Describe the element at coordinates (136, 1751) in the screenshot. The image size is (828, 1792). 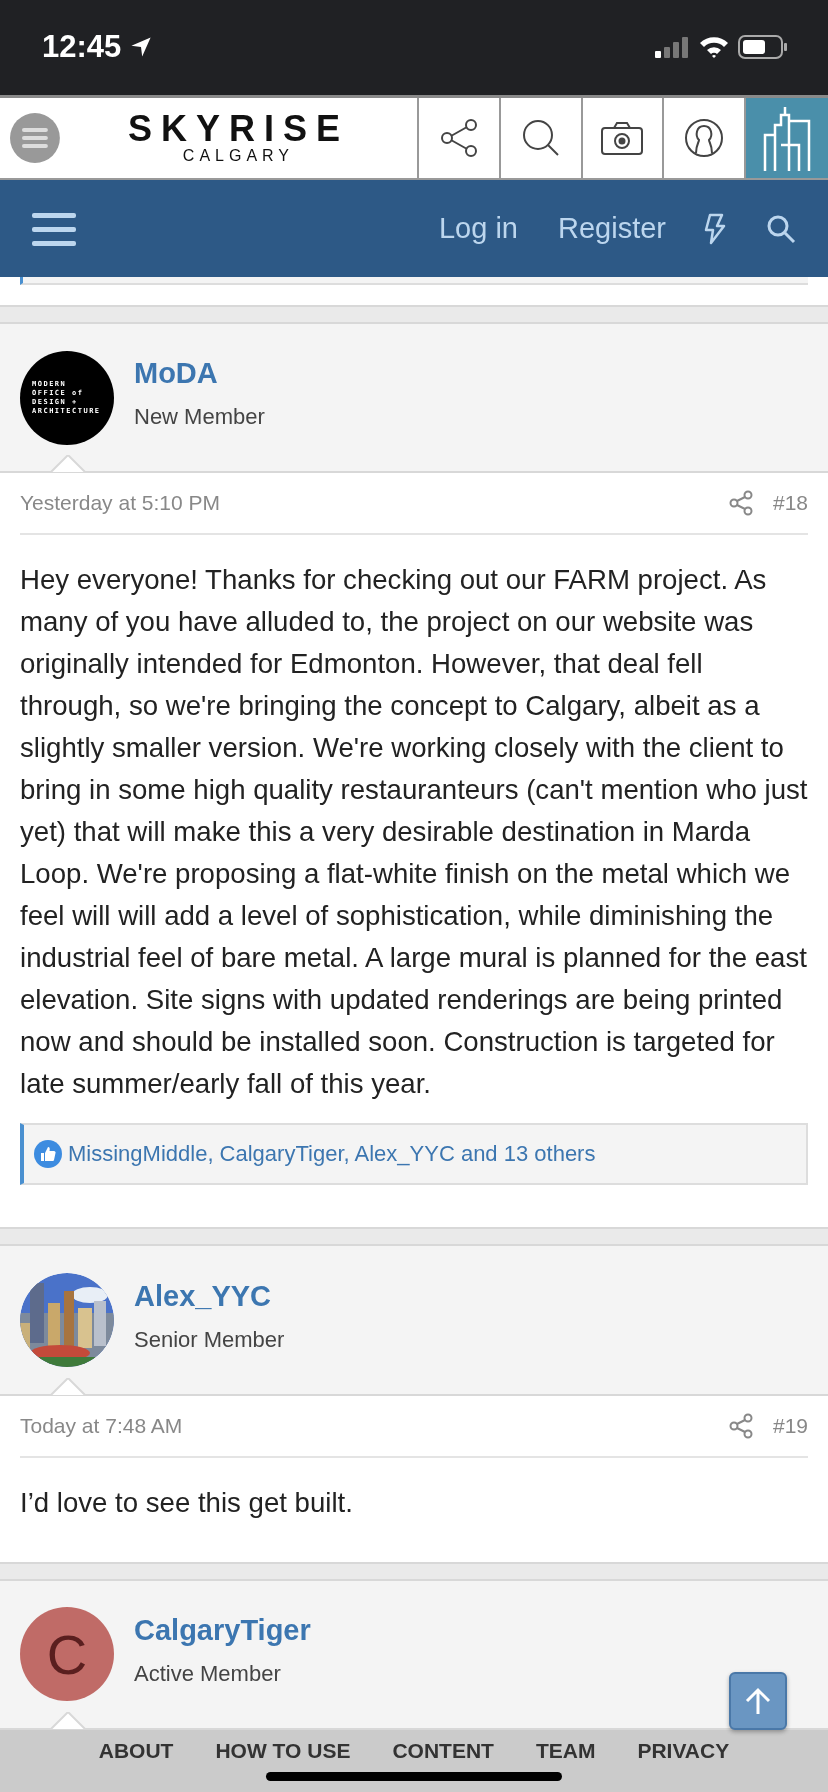
I see `footer-link: ABOUT` at that location.